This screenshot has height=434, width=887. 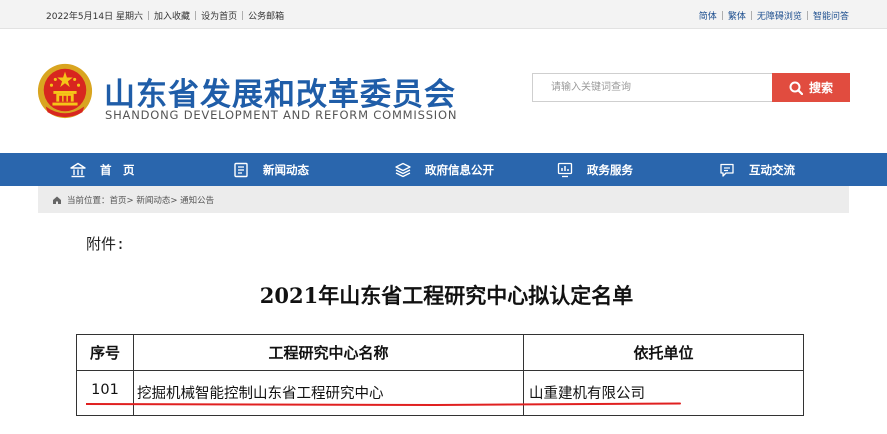 What do you see at coordinates (443, 199) in the screenshot?
I see `breadcrumb: 当前位置：首页> 新闻动态> 通知公告` at bounding box center [443, 199].